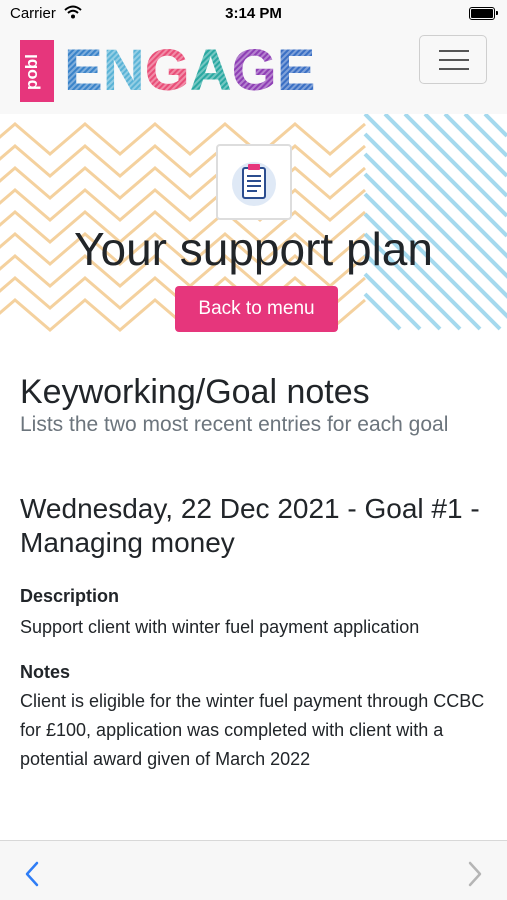  Describe the element at coordinates (32, 876) in the screenshot. I see `back-chevron-icon` at that location.